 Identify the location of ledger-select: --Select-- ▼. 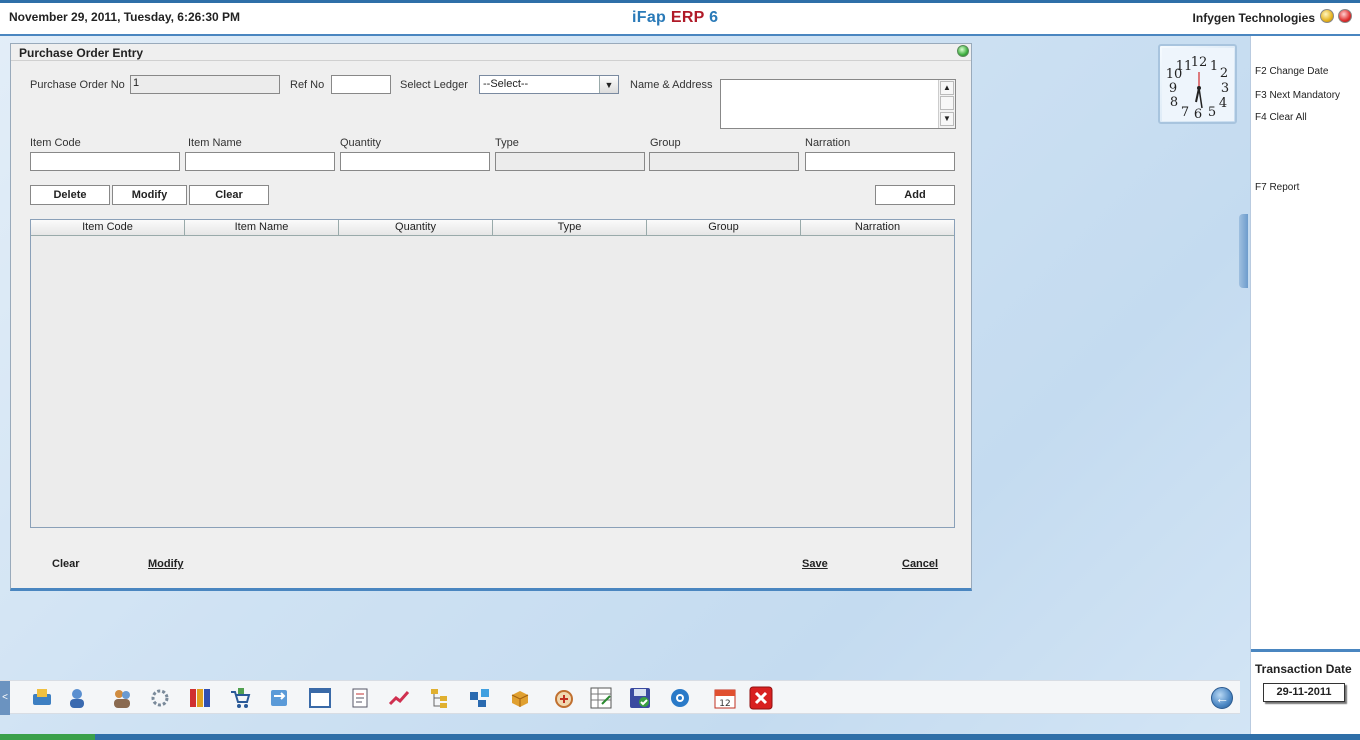
(549, 84).